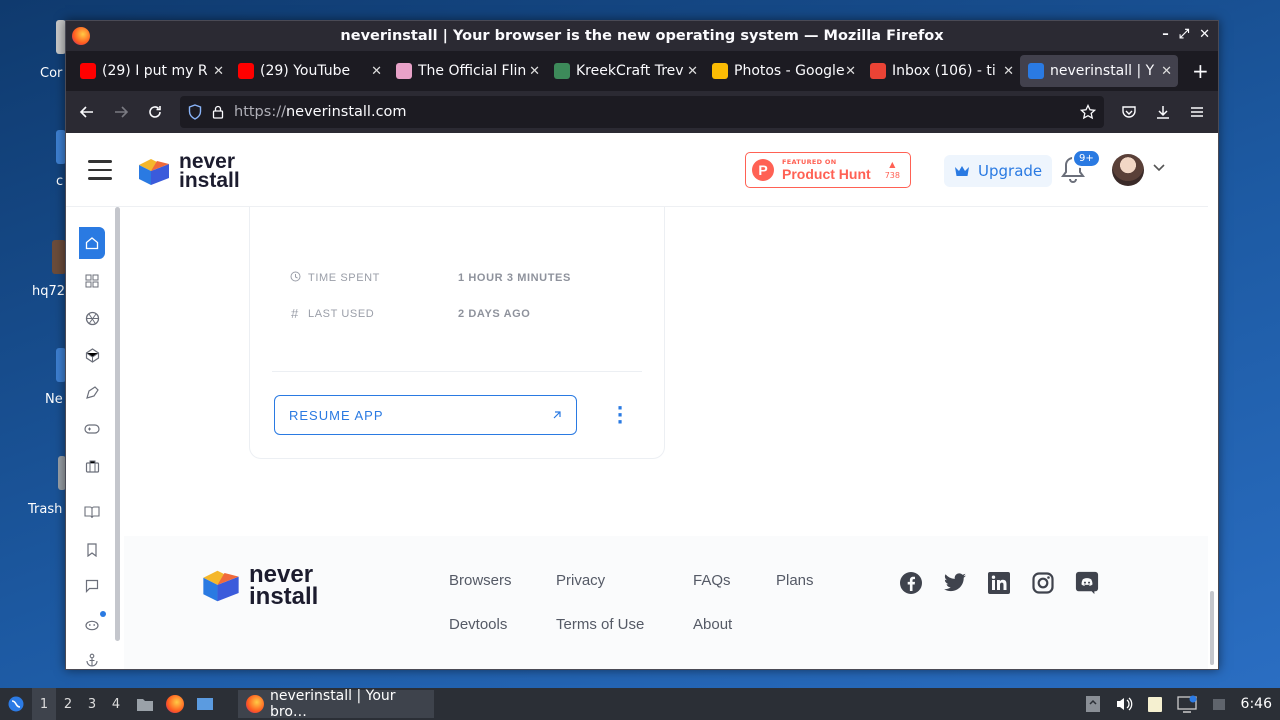  I want to click on downloads-button, so click(1163, 112).